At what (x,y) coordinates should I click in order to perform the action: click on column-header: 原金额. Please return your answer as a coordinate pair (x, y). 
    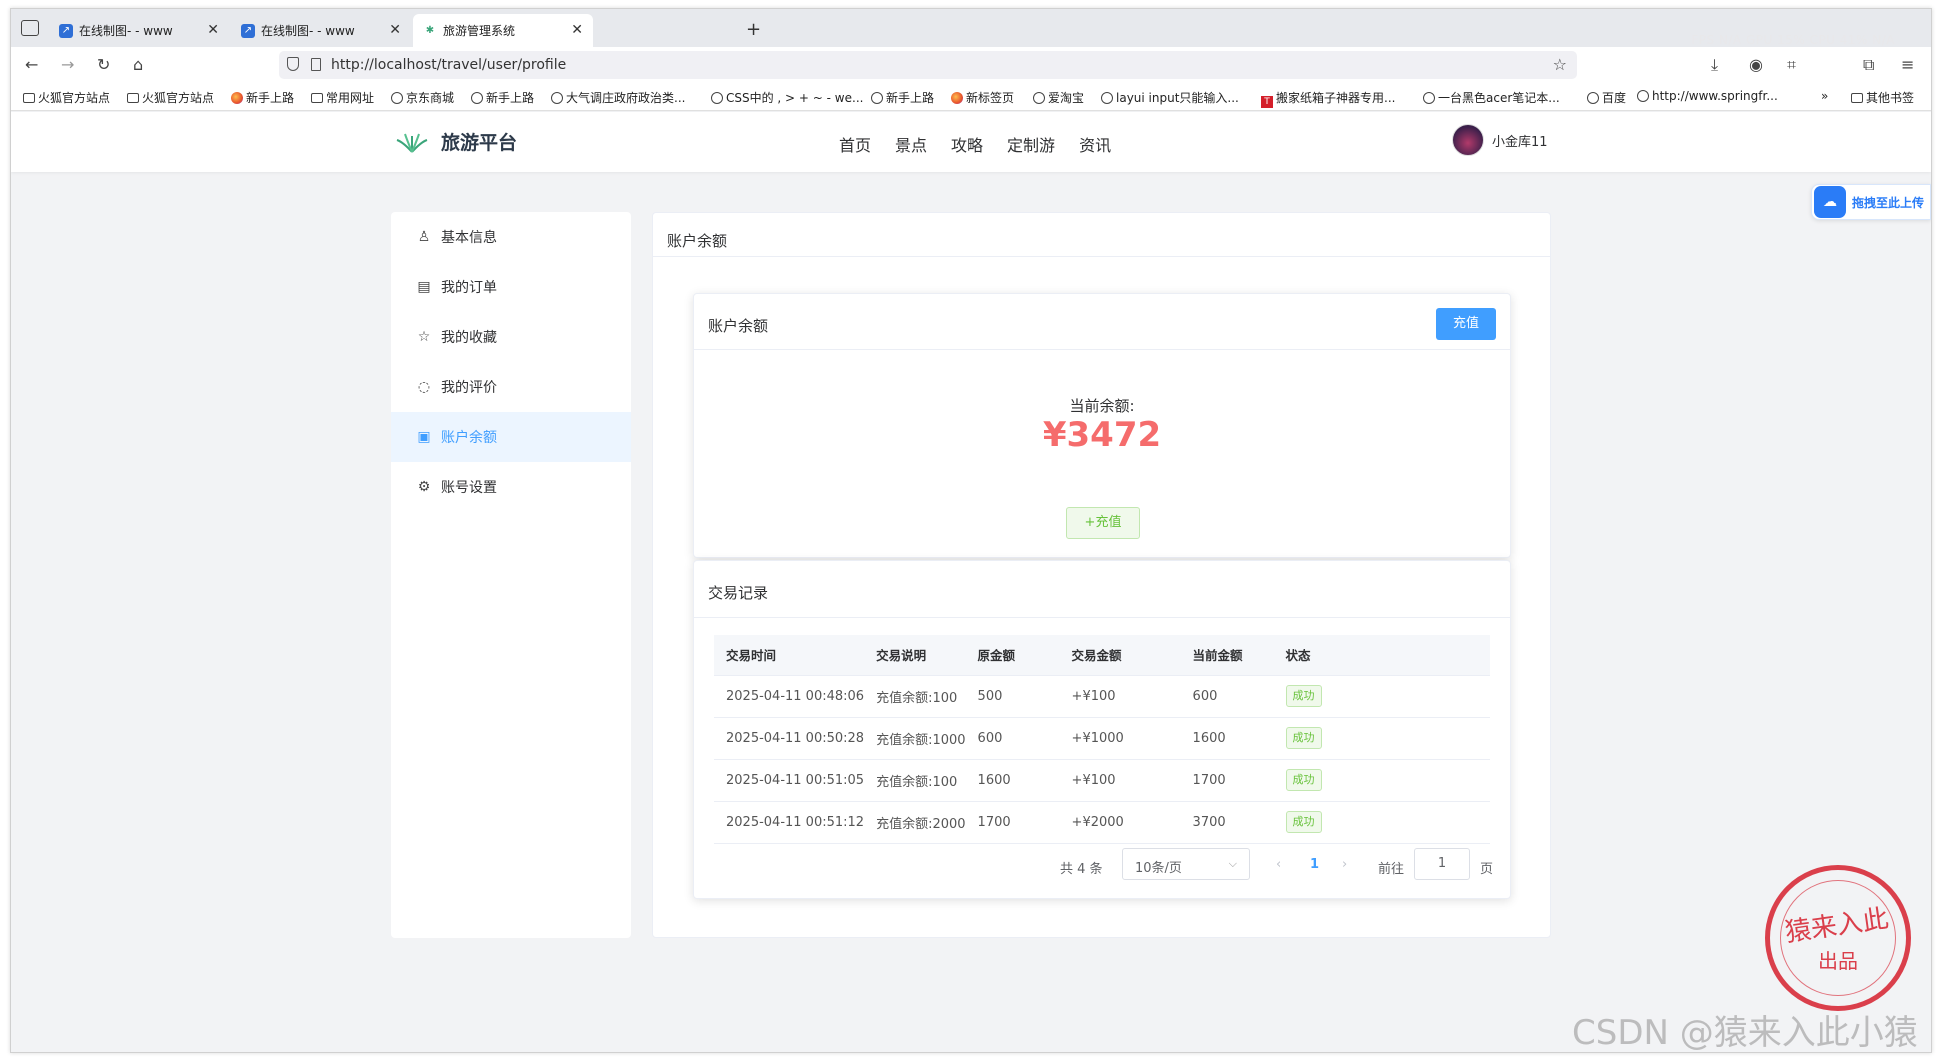
    Looking at the image, I should click on (1012, 655).